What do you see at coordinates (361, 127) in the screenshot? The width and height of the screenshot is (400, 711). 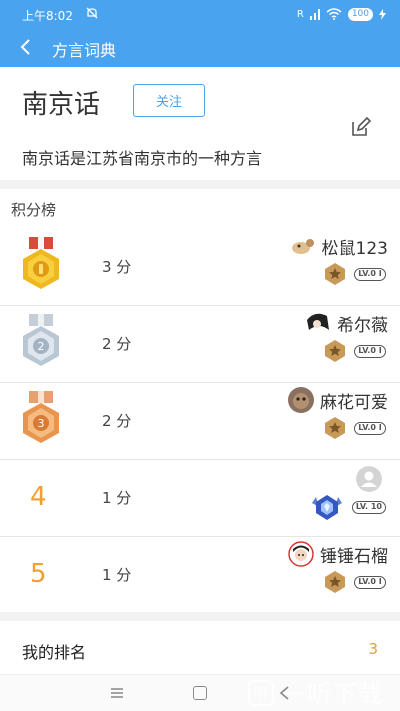 I see `edit-icon` at bounding box center [361, 127].